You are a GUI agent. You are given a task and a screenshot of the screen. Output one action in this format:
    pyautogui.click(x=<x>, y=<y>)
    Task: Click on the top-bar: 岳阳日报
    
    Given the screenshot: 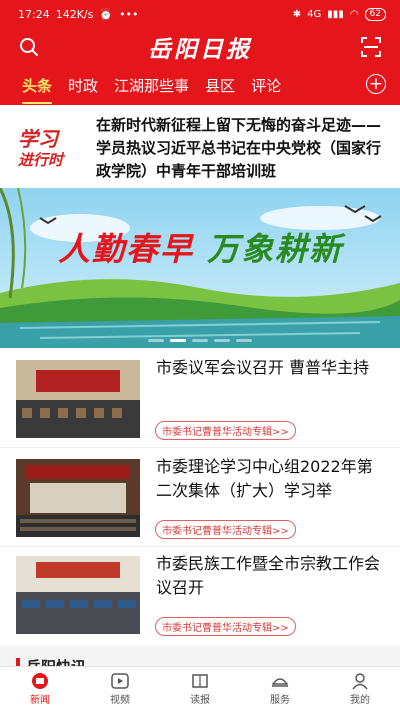 What is the action you would take?
    pyautogui.click(x=200, y=47)
    